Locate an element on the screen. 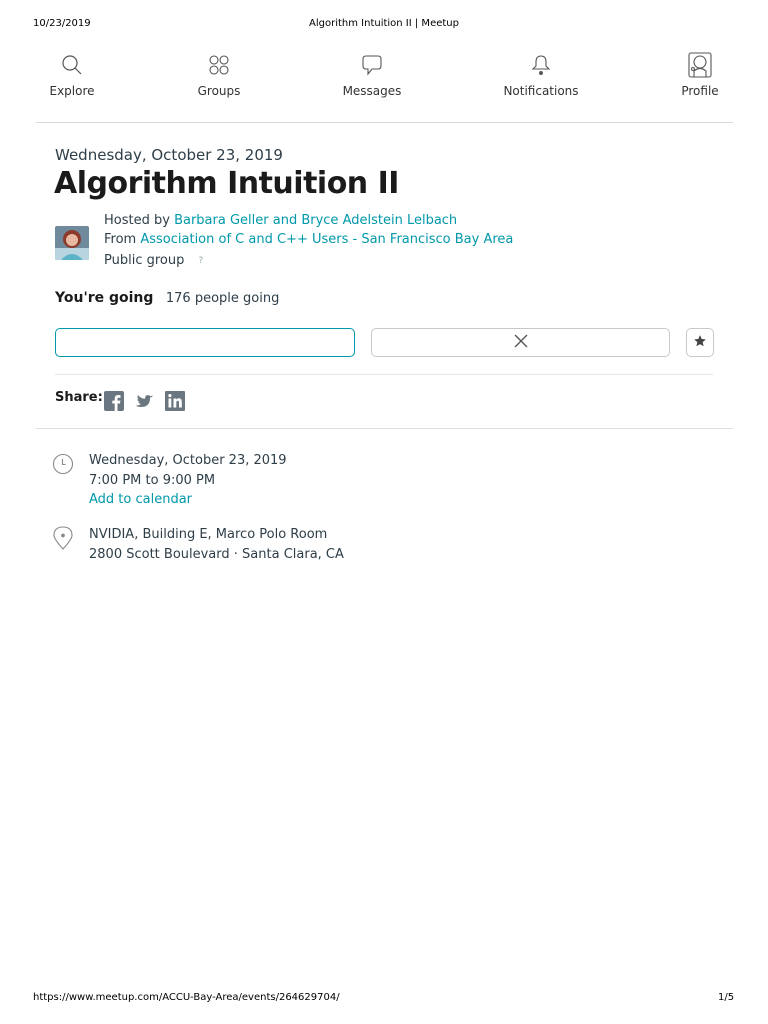  host-avatar is located at coordinates (72, 243).